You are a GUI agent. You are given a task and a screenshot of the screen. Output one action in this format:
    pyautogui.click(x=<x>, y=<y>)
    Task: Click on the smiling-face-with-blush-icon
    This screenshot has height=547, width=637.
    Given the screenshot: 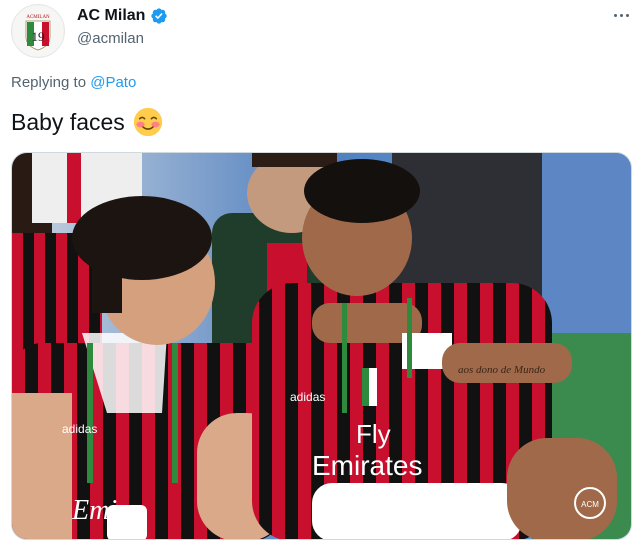 What is the action you would take?
    pyautogui.click(x=147, y=122)
    